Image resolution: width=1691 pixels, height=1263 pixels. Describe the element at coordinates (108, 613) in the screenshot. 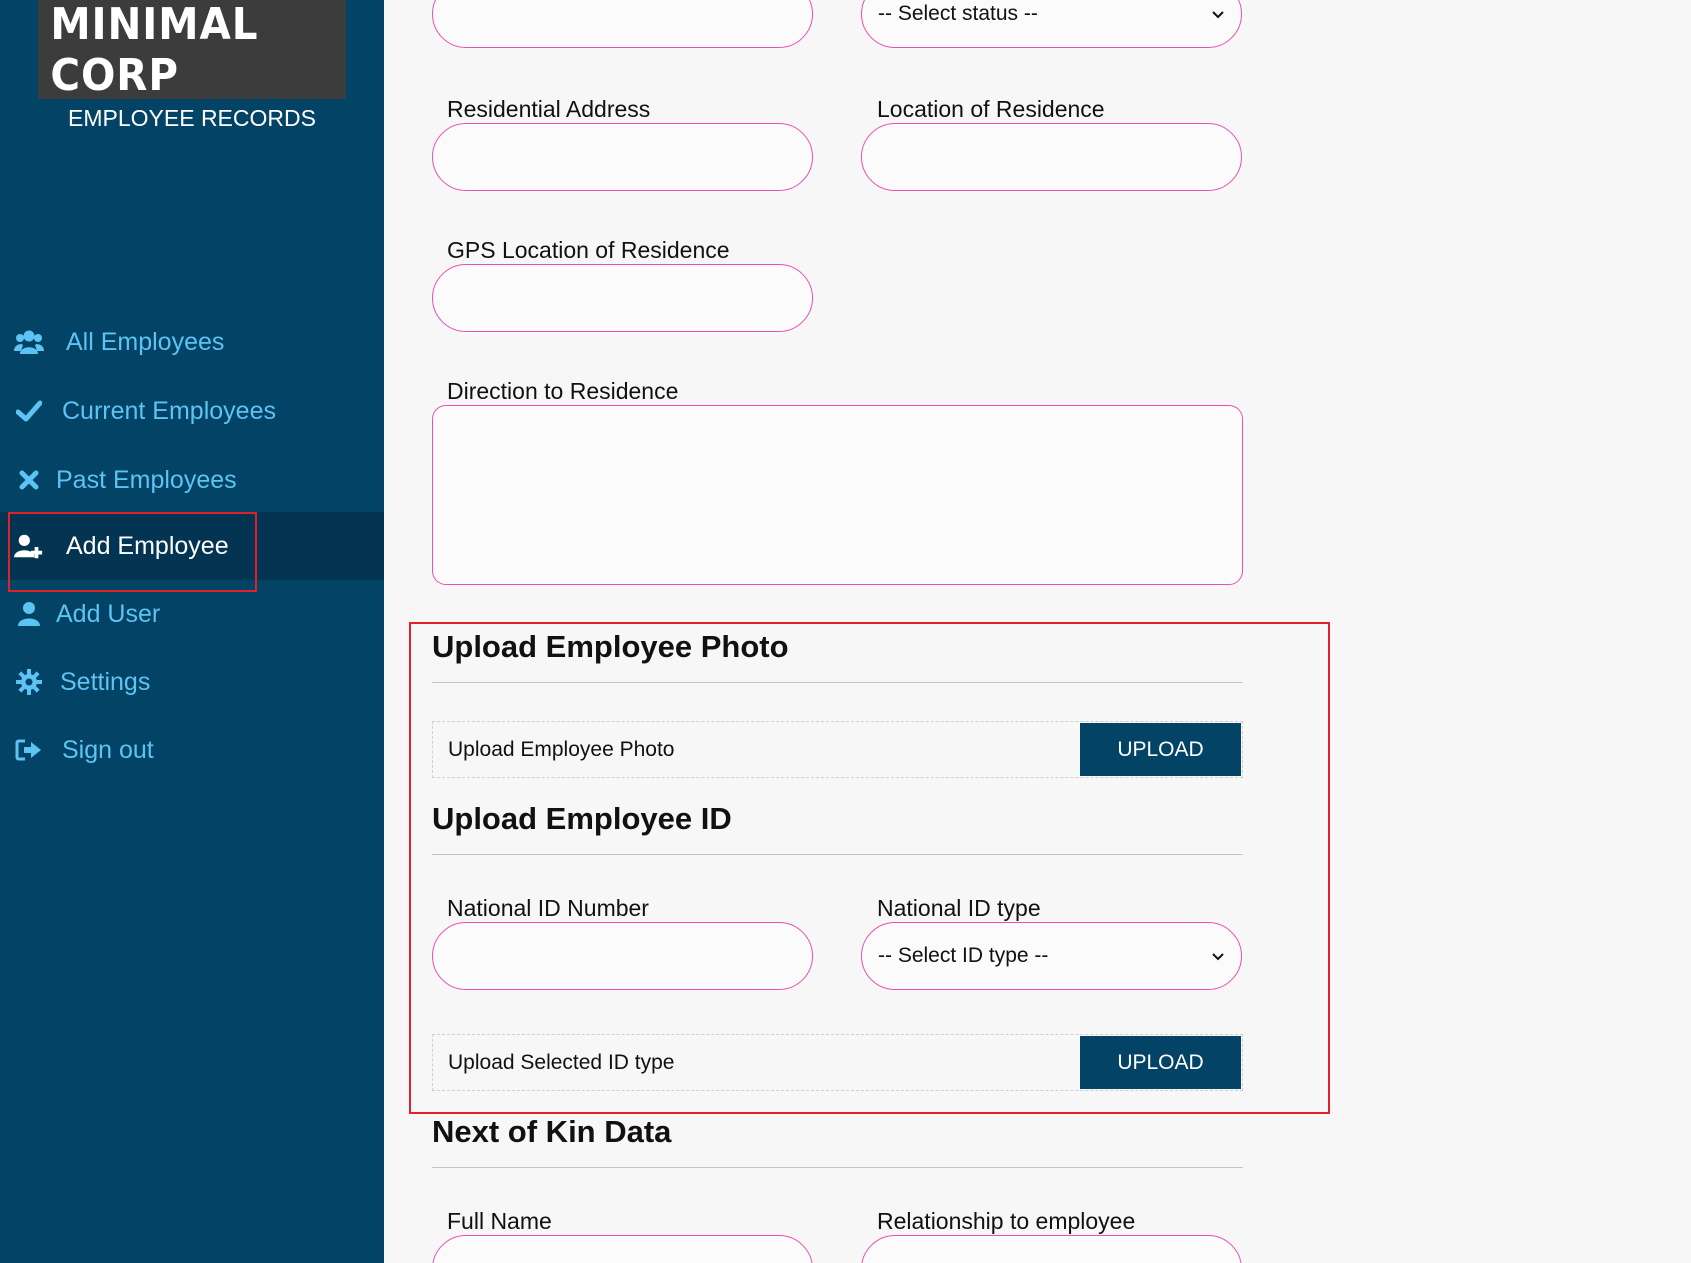

I see `sidebar-item-label: Add User` at that location.